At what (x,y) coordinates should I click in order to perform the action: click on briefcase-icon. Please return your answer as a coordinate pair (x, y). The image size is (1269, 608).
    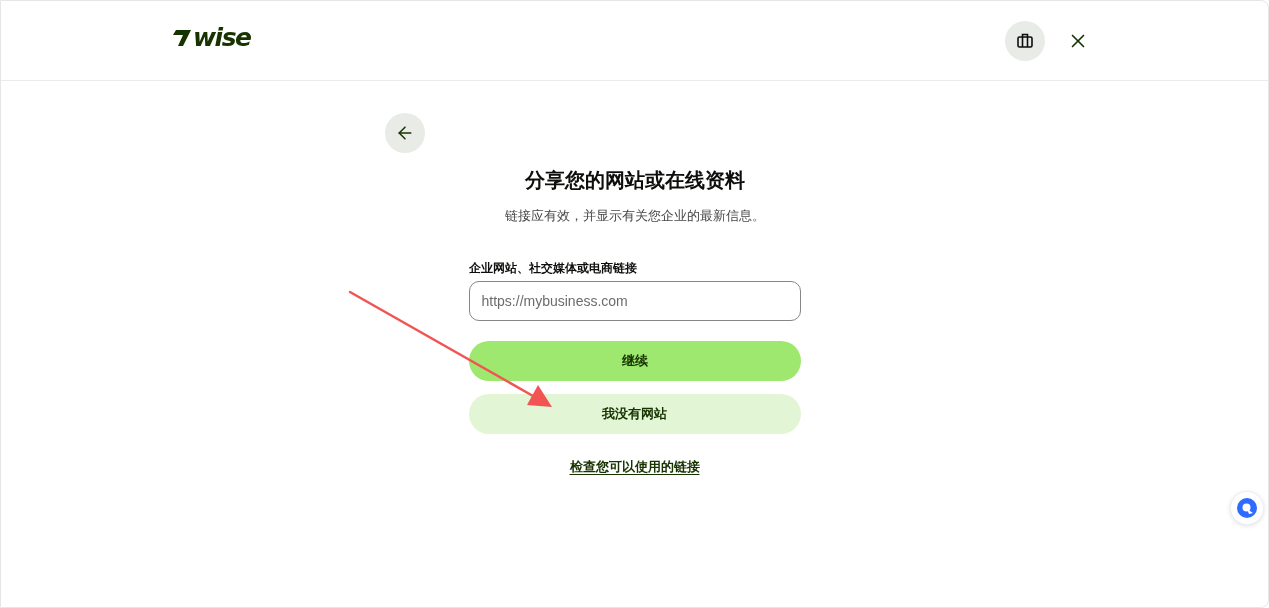
    Looking at the image, I should click on (1025, 40).